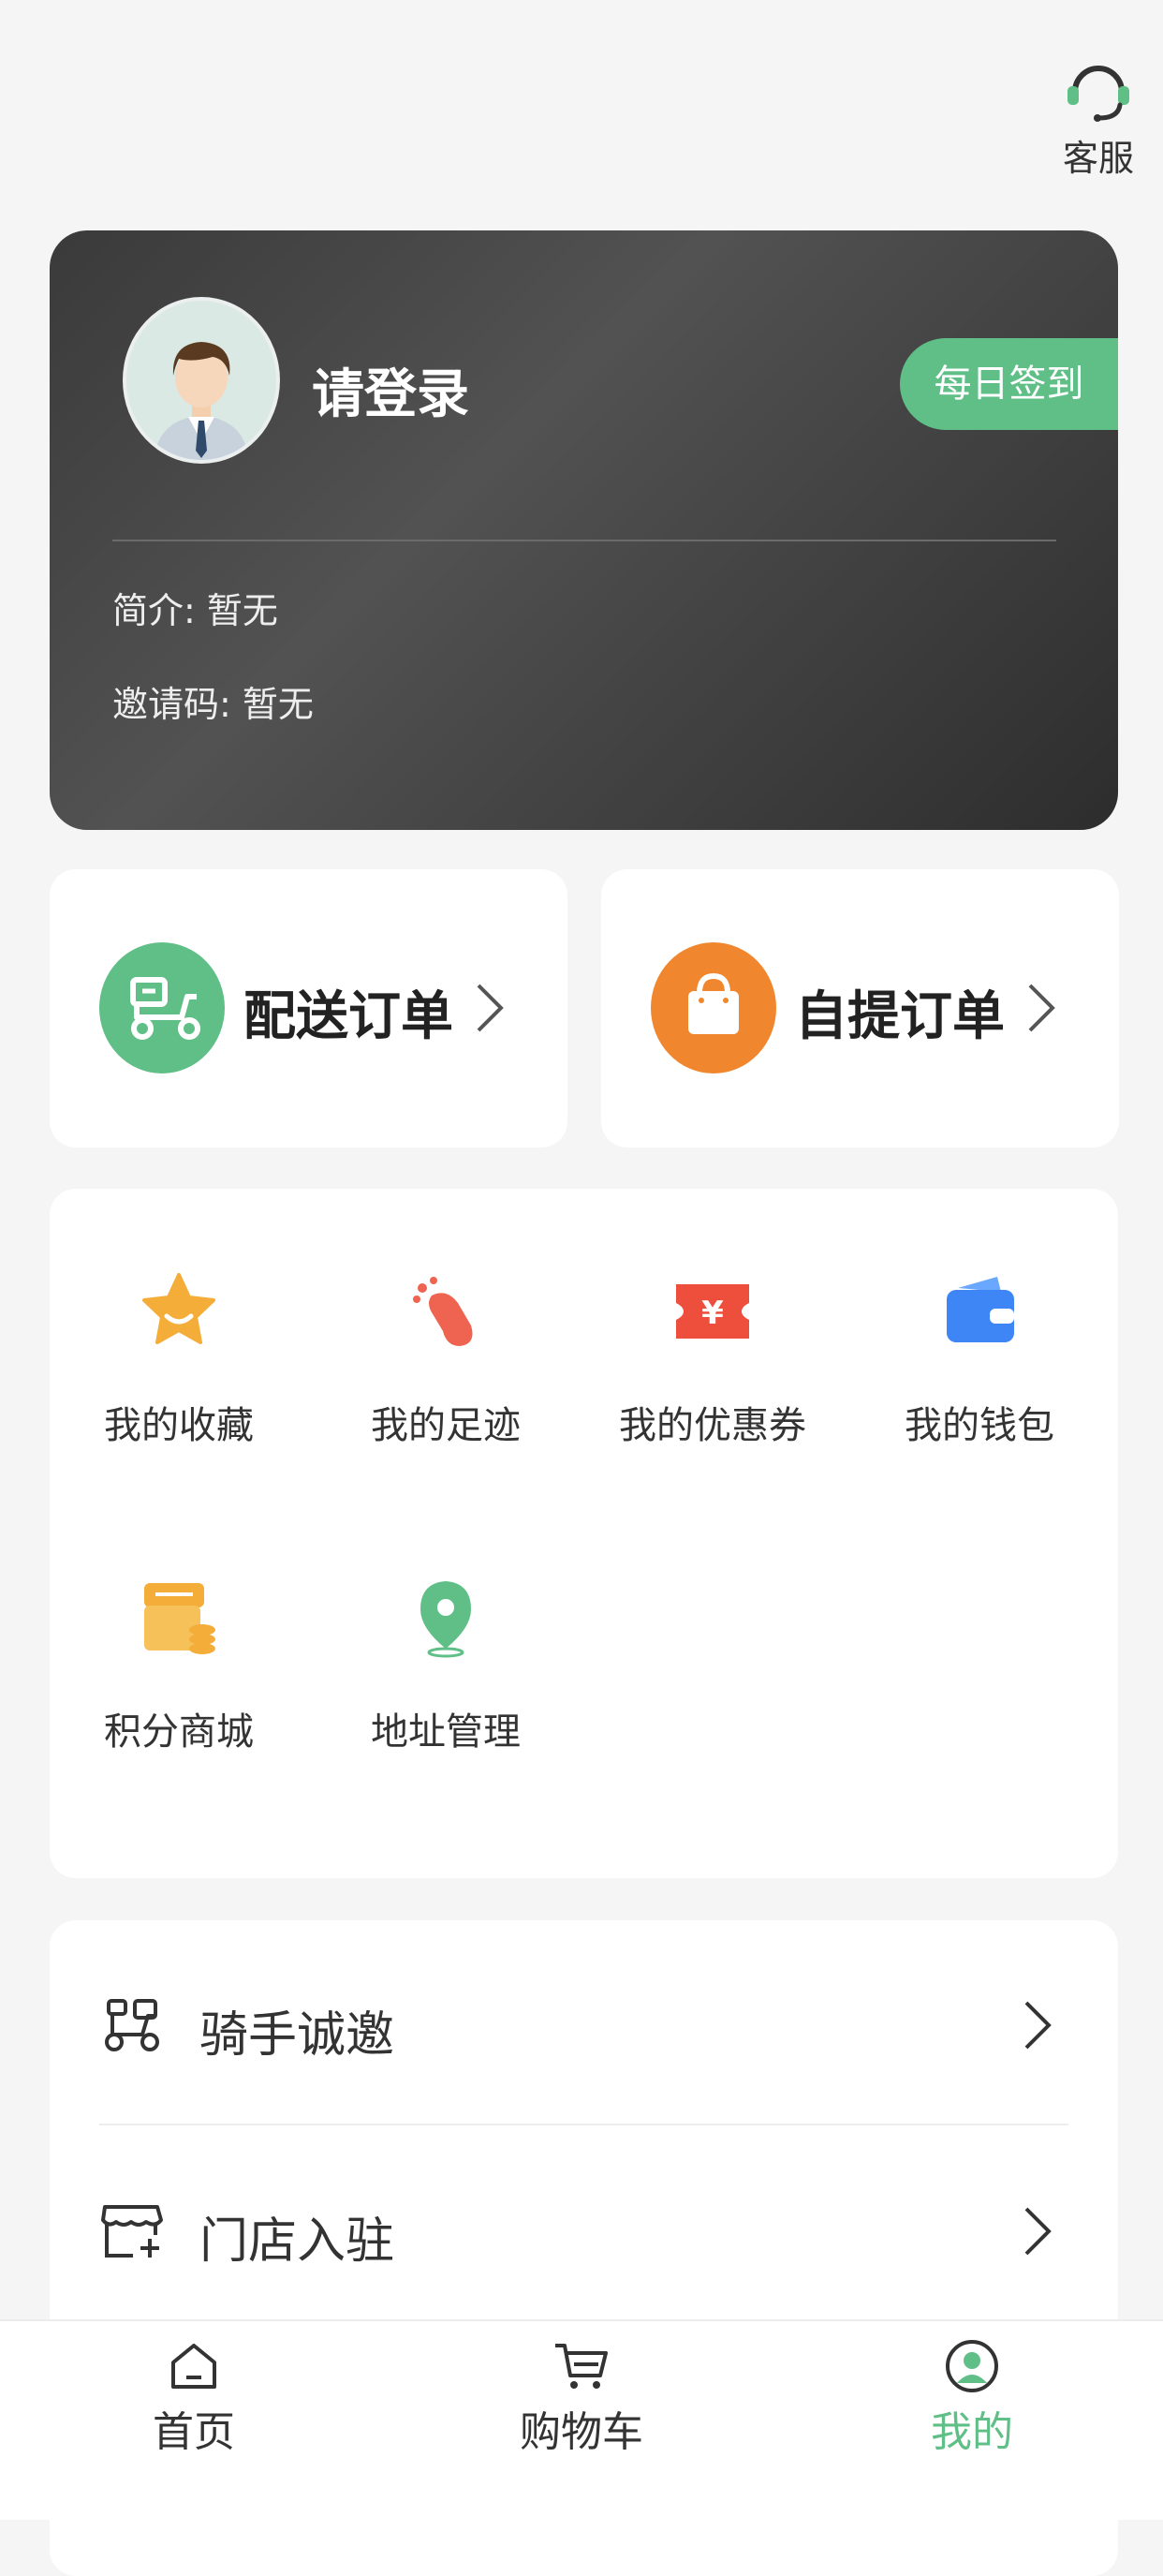 Image resolution: width=1163 pixels, height=2576 pixels. Describe the element at coordinates (446, 1732) in the screenshot. I see `grid-item-label: 地址管理` at that location.